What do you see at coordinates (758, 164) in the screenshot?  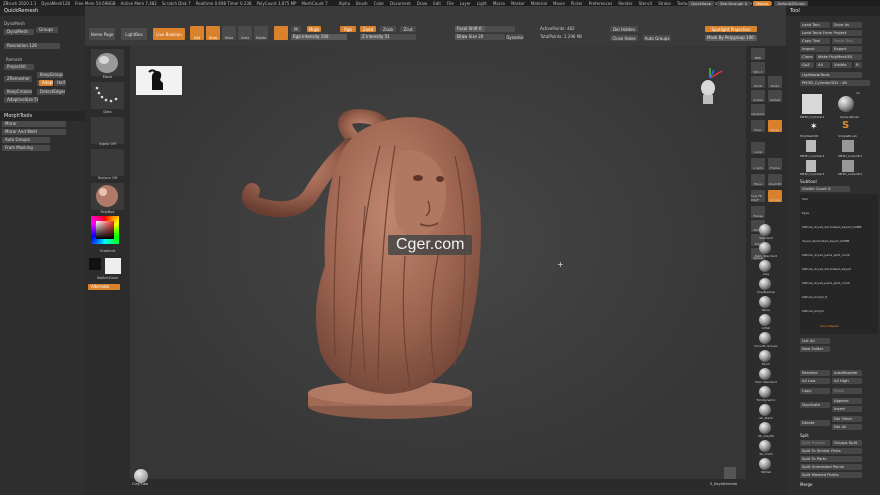 I see `lsym-button: L.Sym` at bounding box center [758, 164].